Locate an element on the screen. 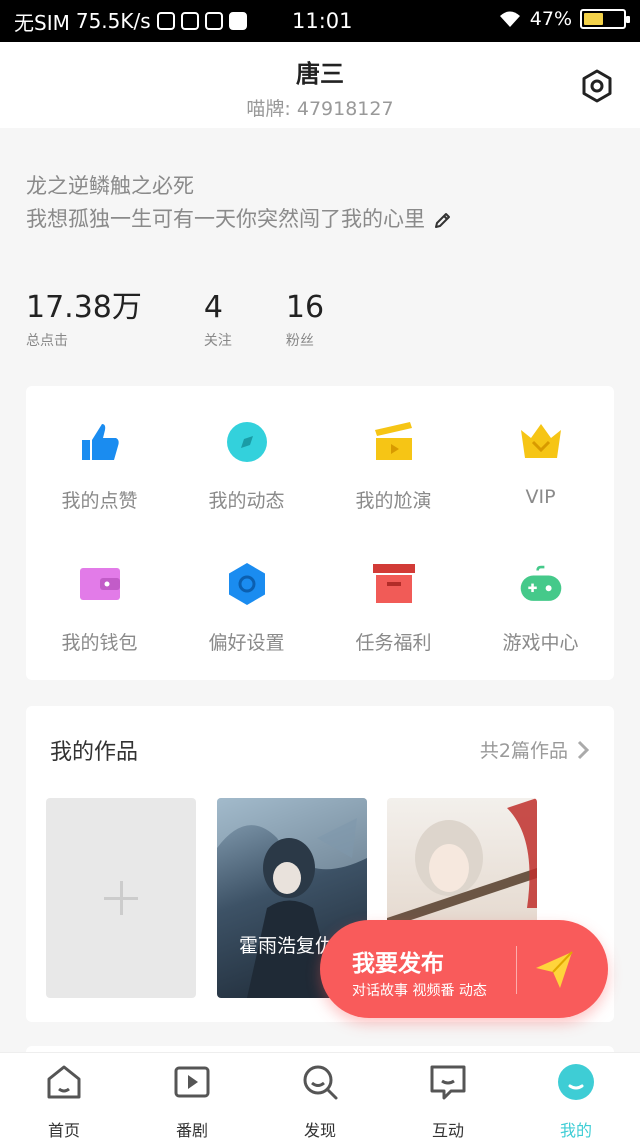  pencil-icon is located at coordinates (443, 220).